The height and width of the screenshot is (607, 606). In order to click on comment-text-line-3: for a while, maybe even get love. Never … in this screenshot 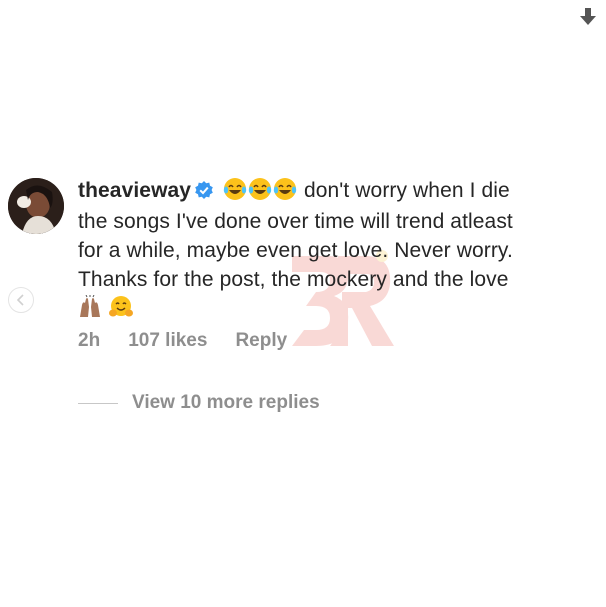, I will do `click(295, 250)`.